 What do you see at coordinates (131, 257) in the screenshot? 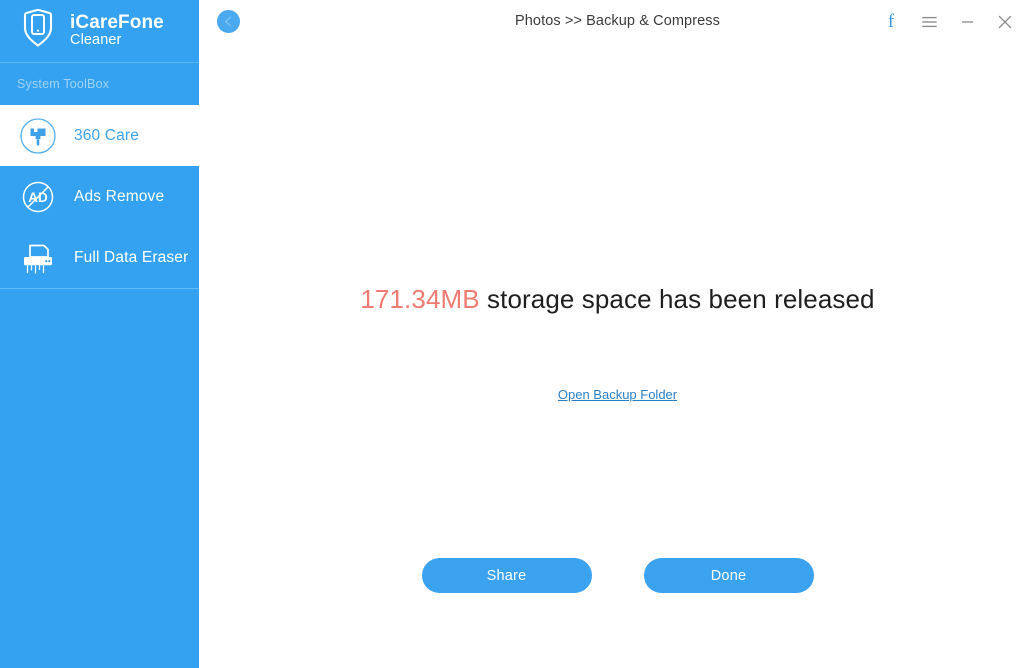
I see `sidebar-item-label: Full Data Eraser` at bounding box center [131, 257].